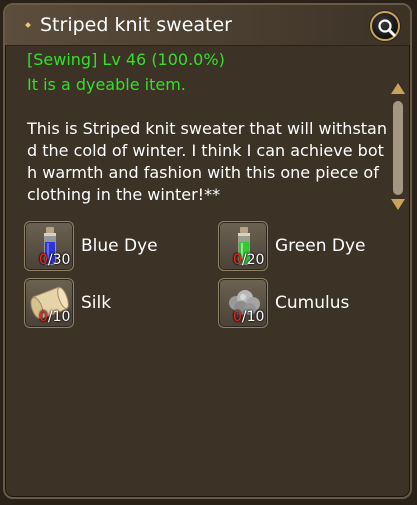 This screenshot has height=505, width=417. Describe the element at coordinates (398, 148) in the screenshot. I see `scrollbar-thumb` at that location.